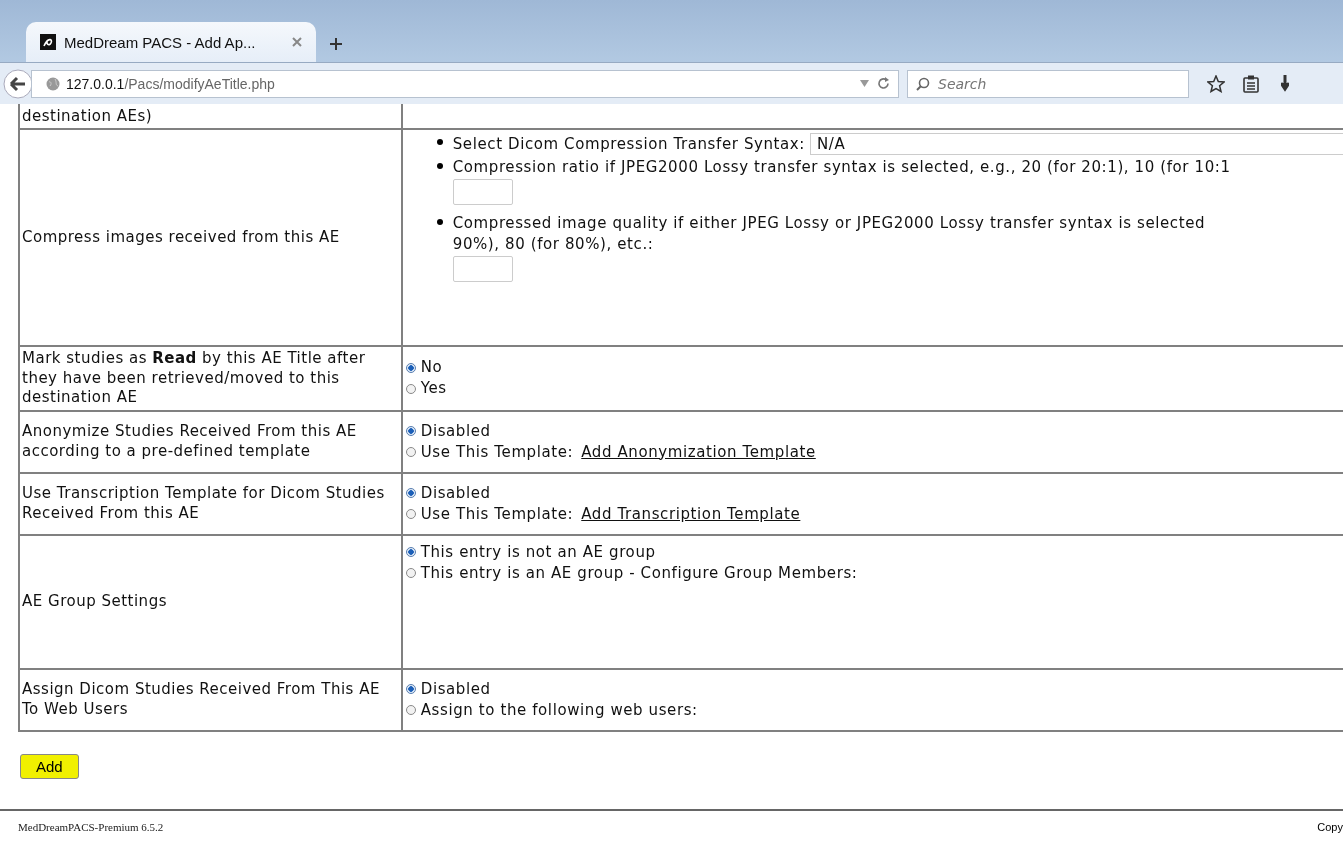 This screenshot has height=841, width=1343. What do you see at coordinates (95, 83) in the screenshot?
I see `url-host: 127.0.0.1` at bounding box center [95, 83].